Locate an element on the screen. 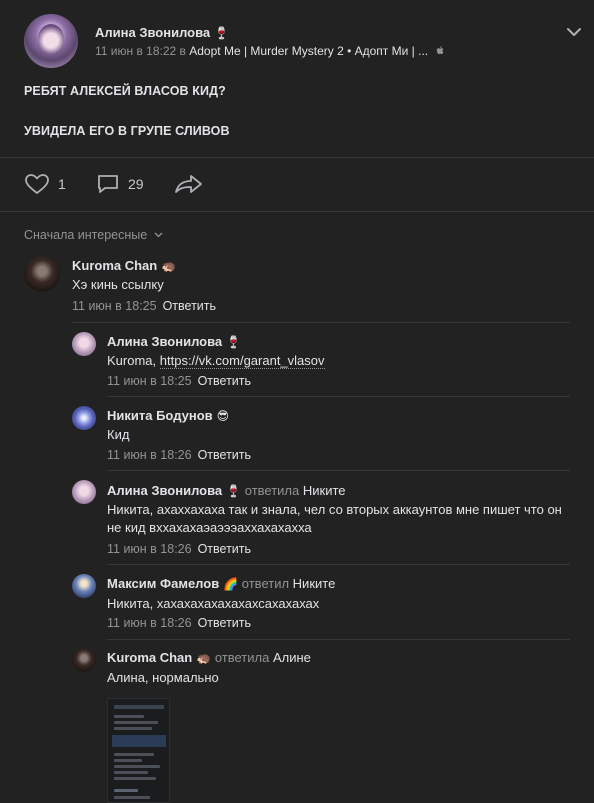 This screenshot has width=594, height=803. comment-icon is located at coordinates (108, 184).